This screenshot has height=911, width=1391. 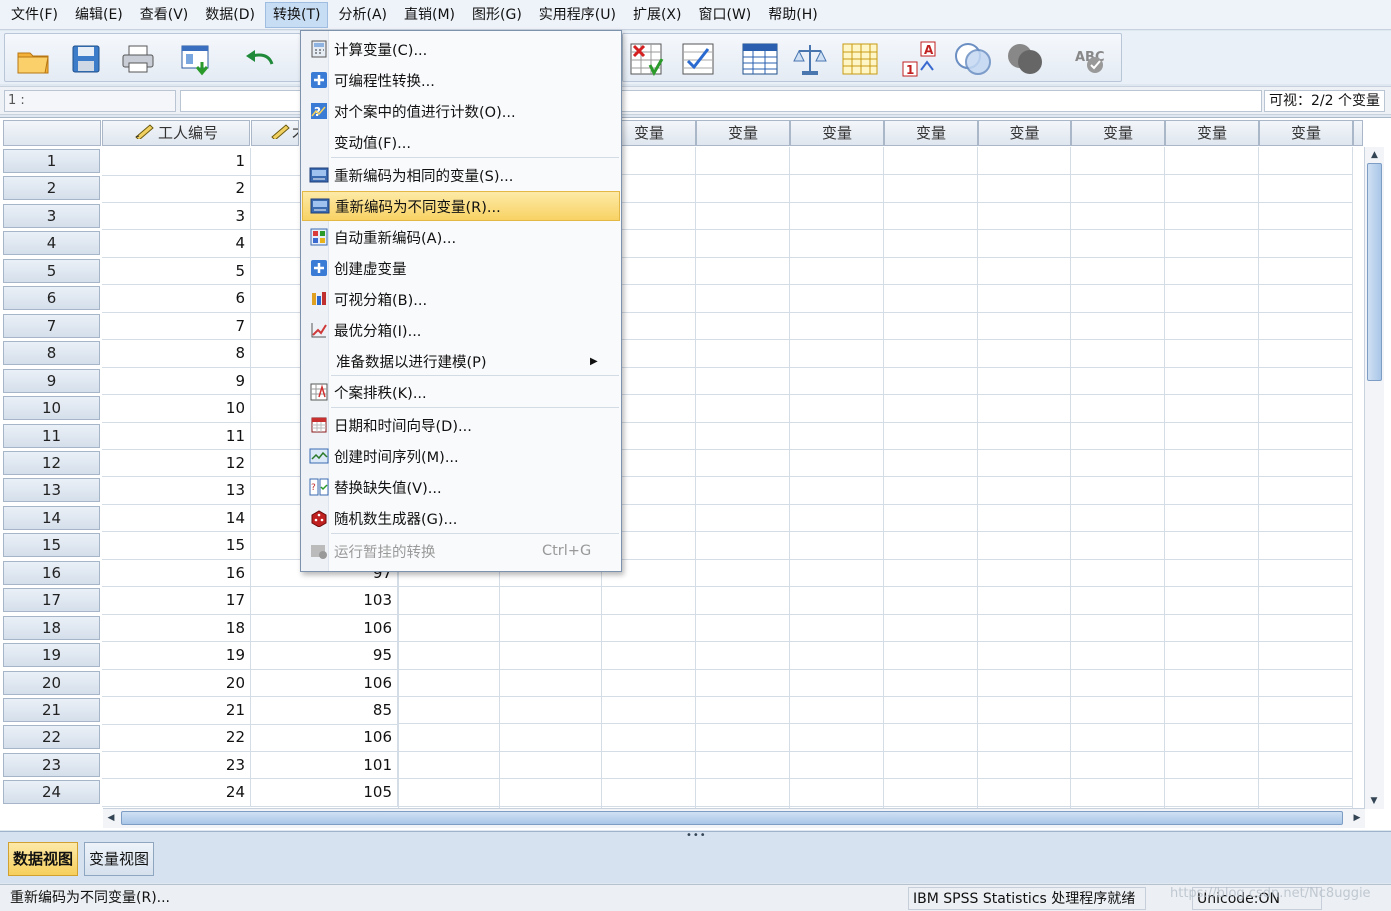 I want to click on table-cell-worker-id: 7, so click(x=176, y=326).